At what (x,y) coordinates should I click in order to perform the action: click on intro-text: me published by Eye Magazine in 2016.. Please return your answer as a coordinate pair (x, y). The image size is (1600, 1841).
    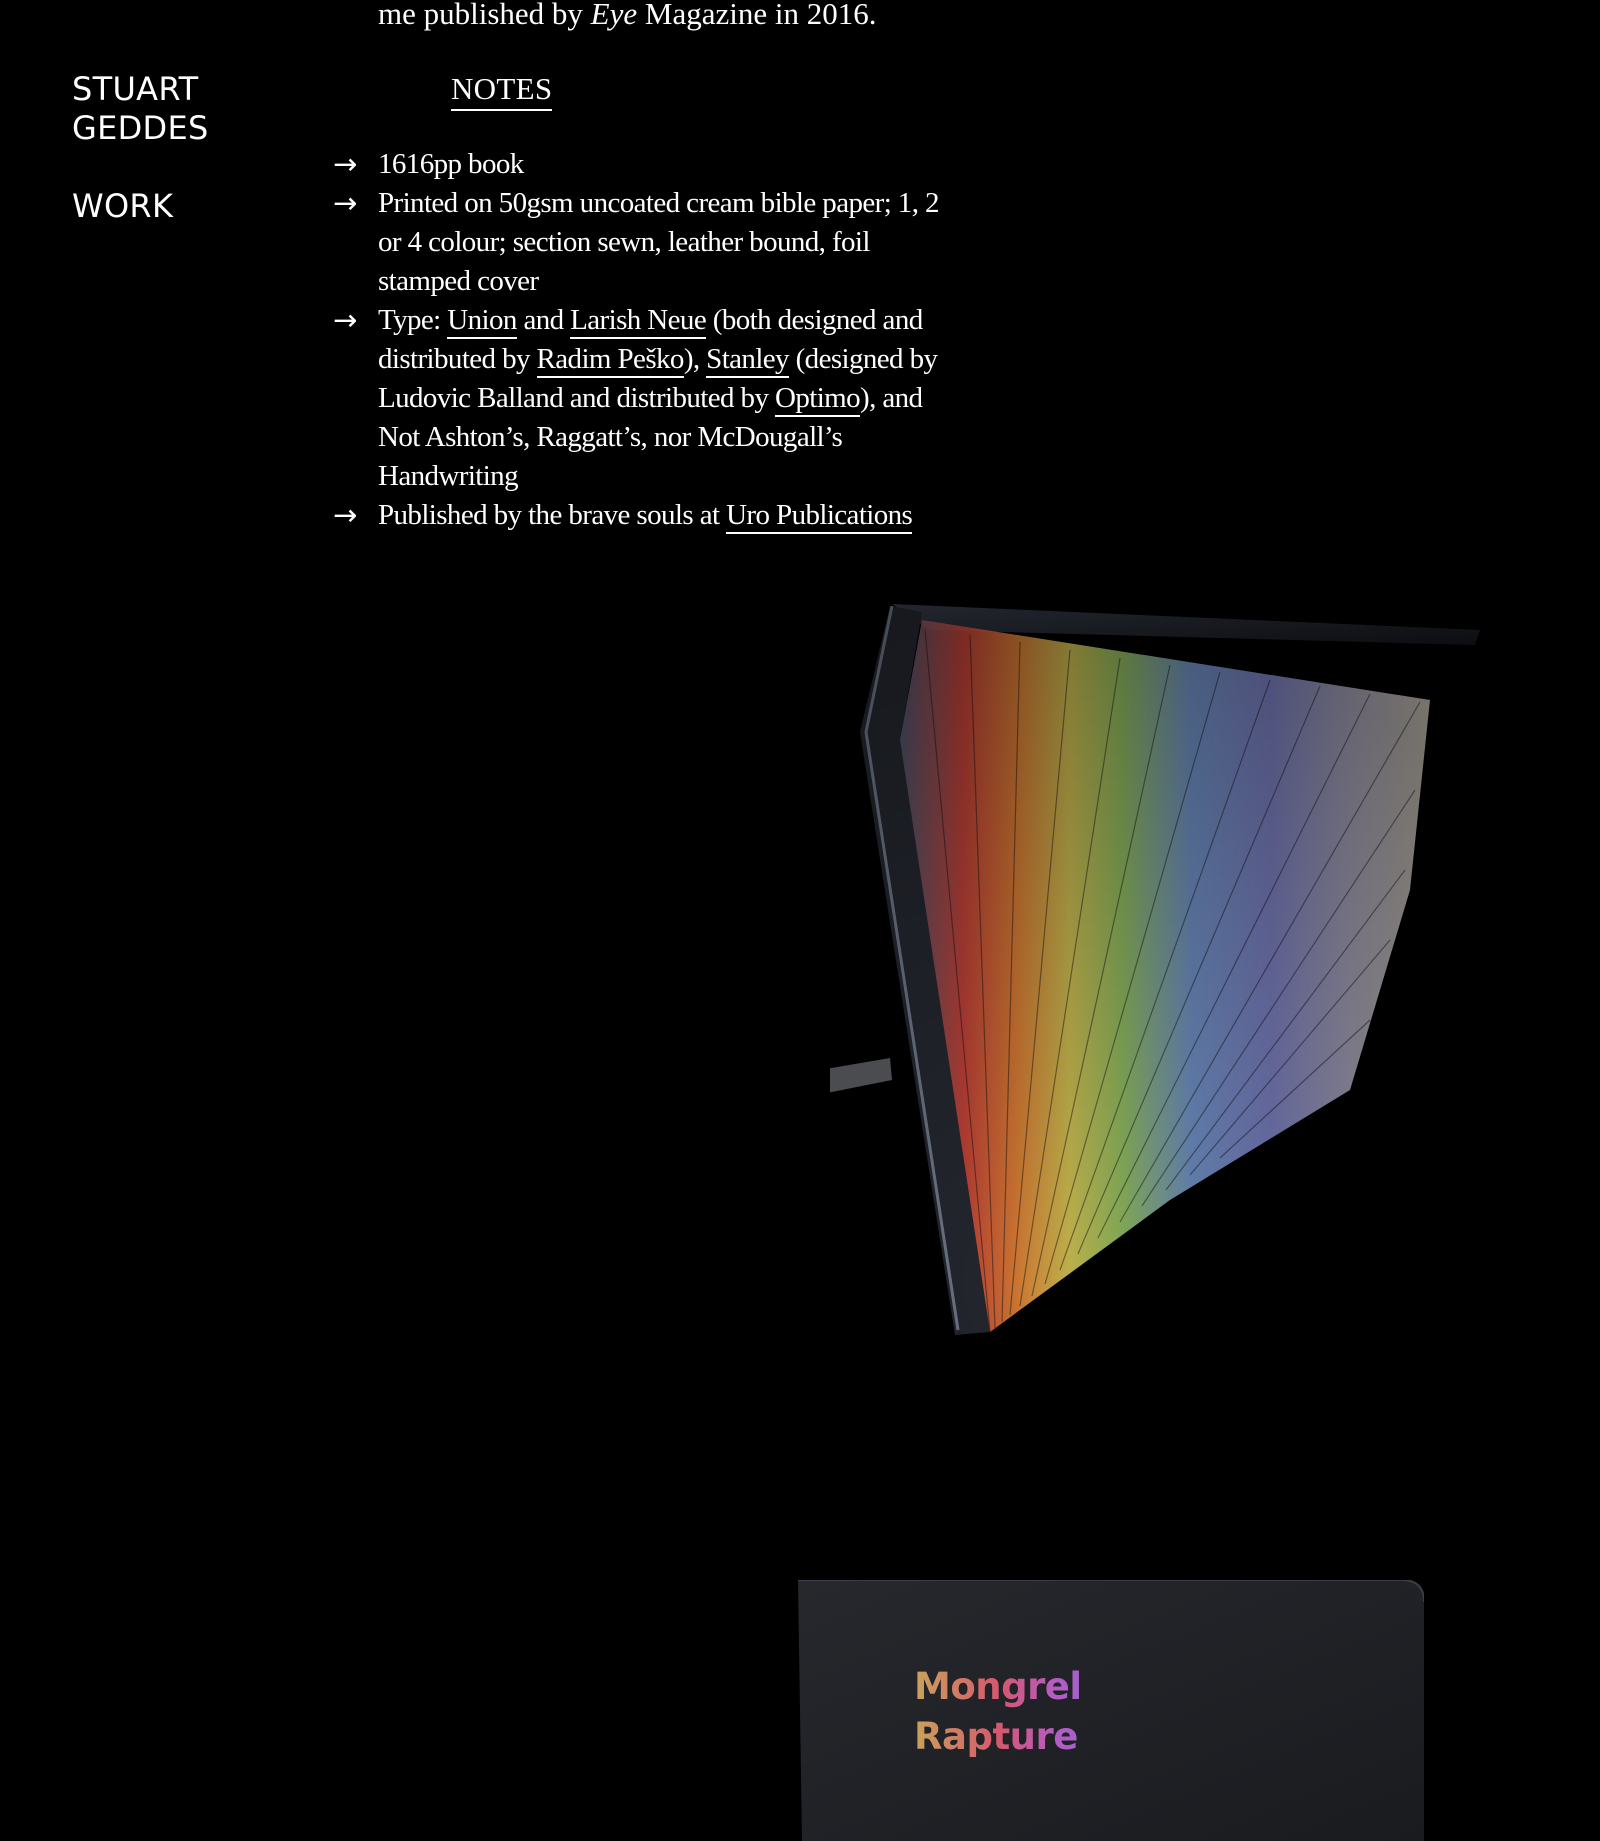
    Looking at the image, I should click on (627, 16).